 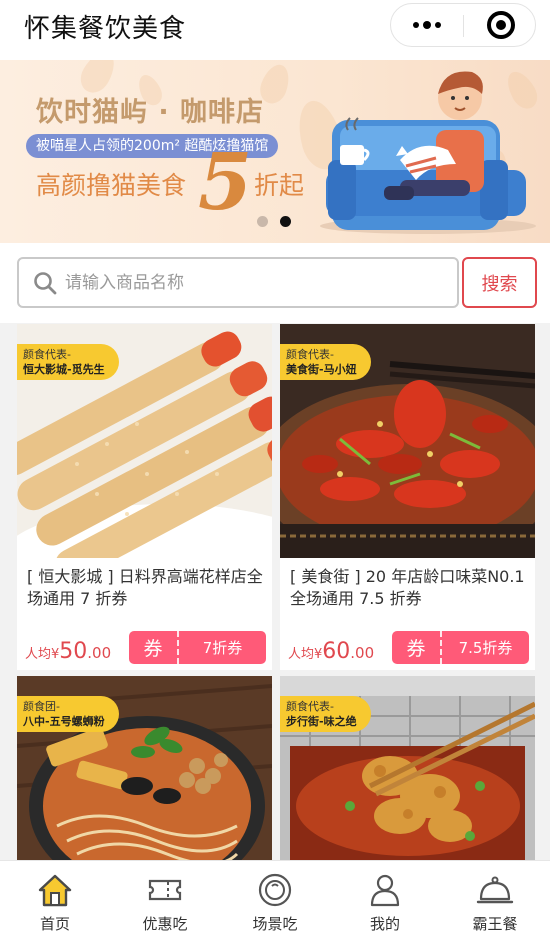 What do you see at coordinates (275, 924) in the screenshot?
I see `tab-label: 场景吃` at bounding box center [275, 924].